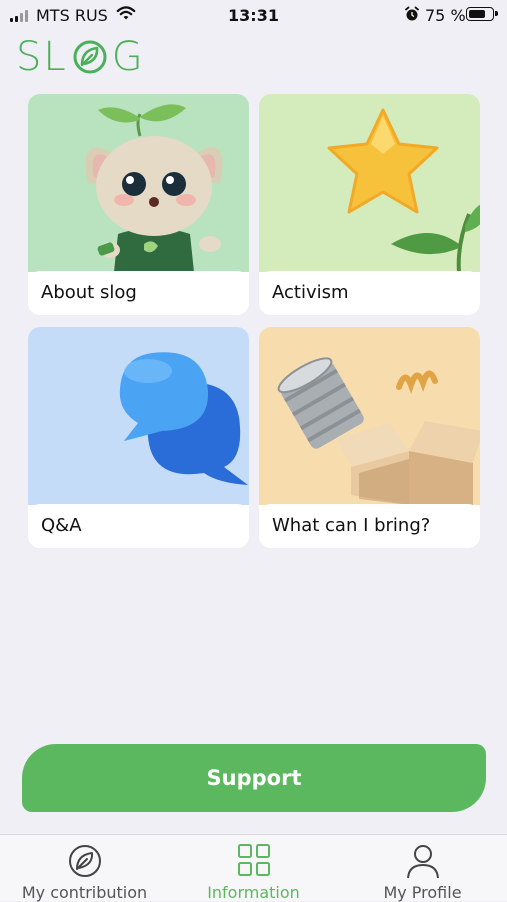 The width and height of the screenshot is (507, 902). Describe the element at coordinates (89, 292) in the screenshot. I see `card-label: About slog` at that location.